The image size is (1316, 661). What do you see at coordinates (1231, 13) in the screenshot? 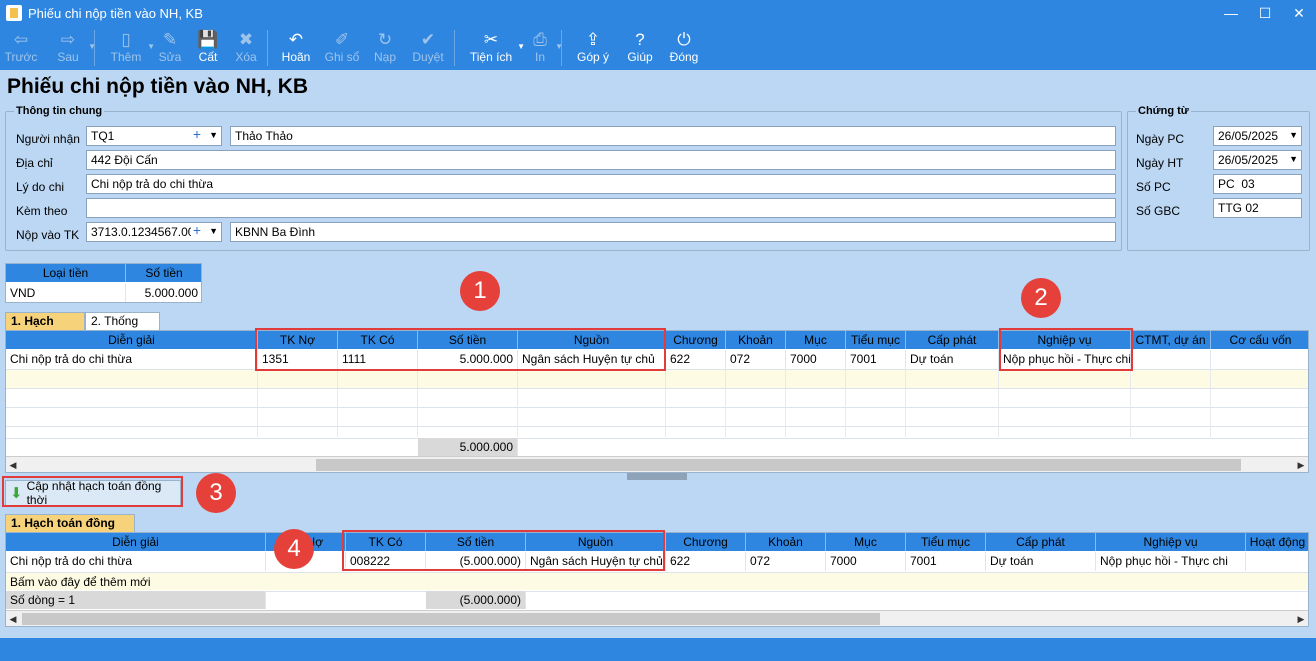
I see `minimize-icon: —` at bounding box center [1231, 13].